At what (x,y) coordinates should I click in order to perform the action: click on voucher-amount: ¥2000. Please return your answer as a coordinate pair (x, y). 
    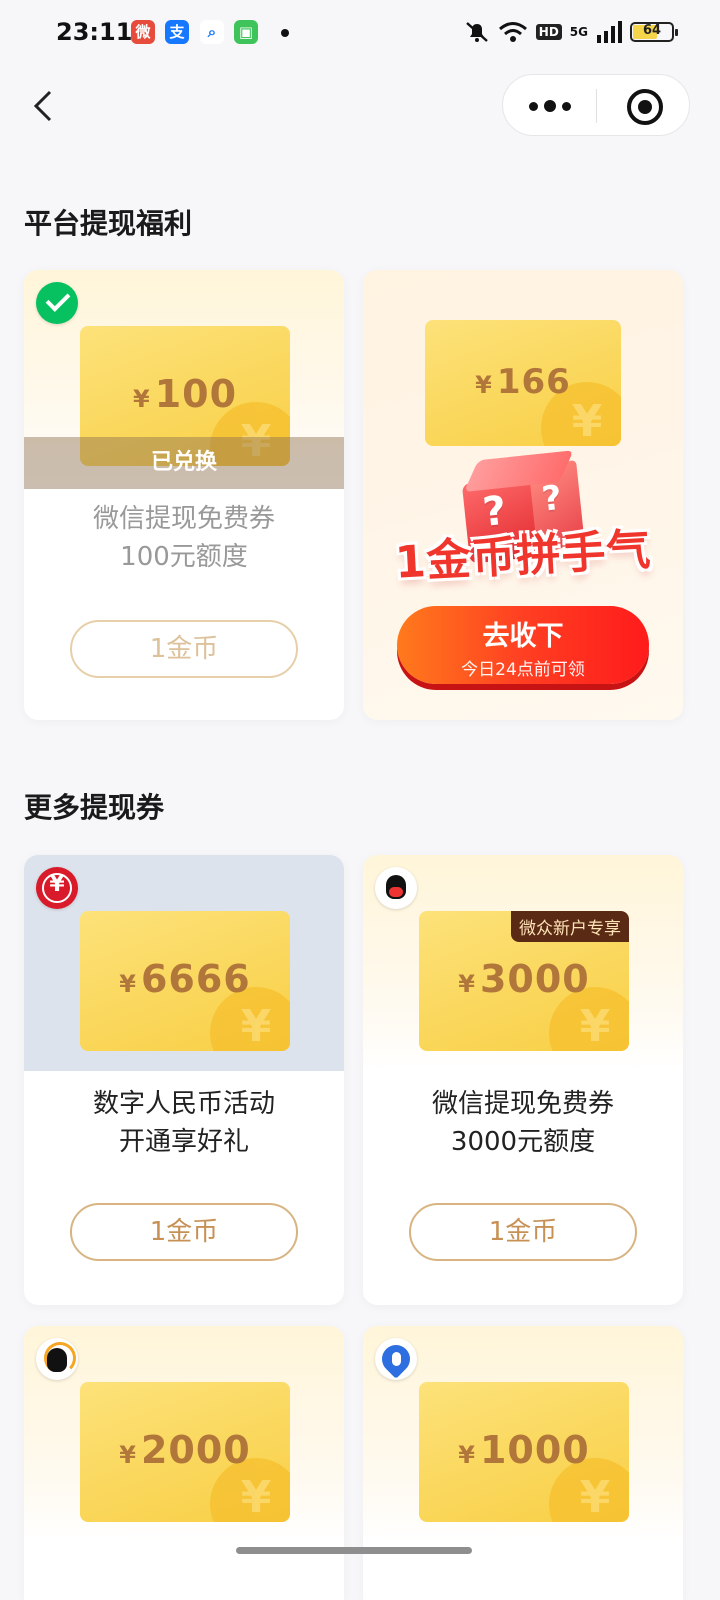
    Looking at the image, I should click on (185, 1450).